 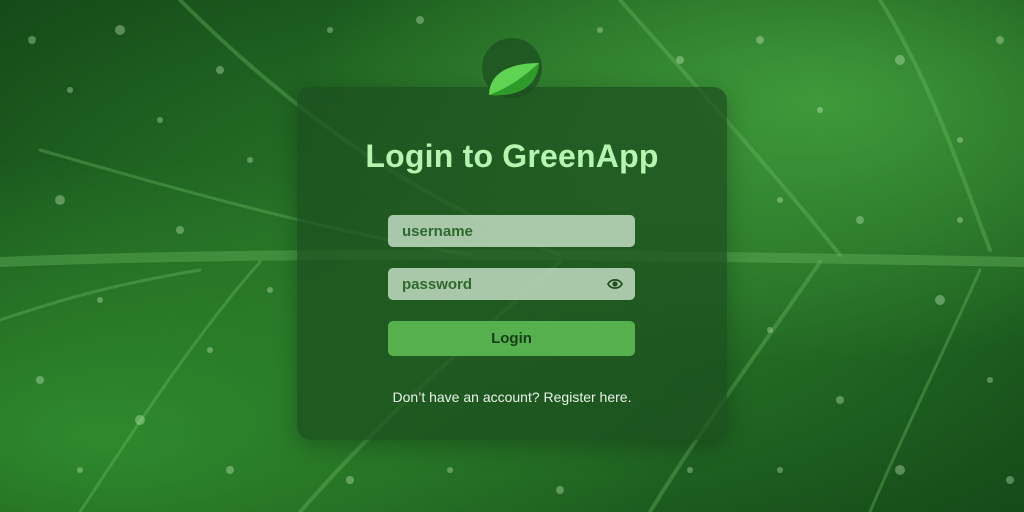 What do you see at coordinates (615, 284) in the screenshot?
I see `eye-icon` at bounding box center [615, 284].